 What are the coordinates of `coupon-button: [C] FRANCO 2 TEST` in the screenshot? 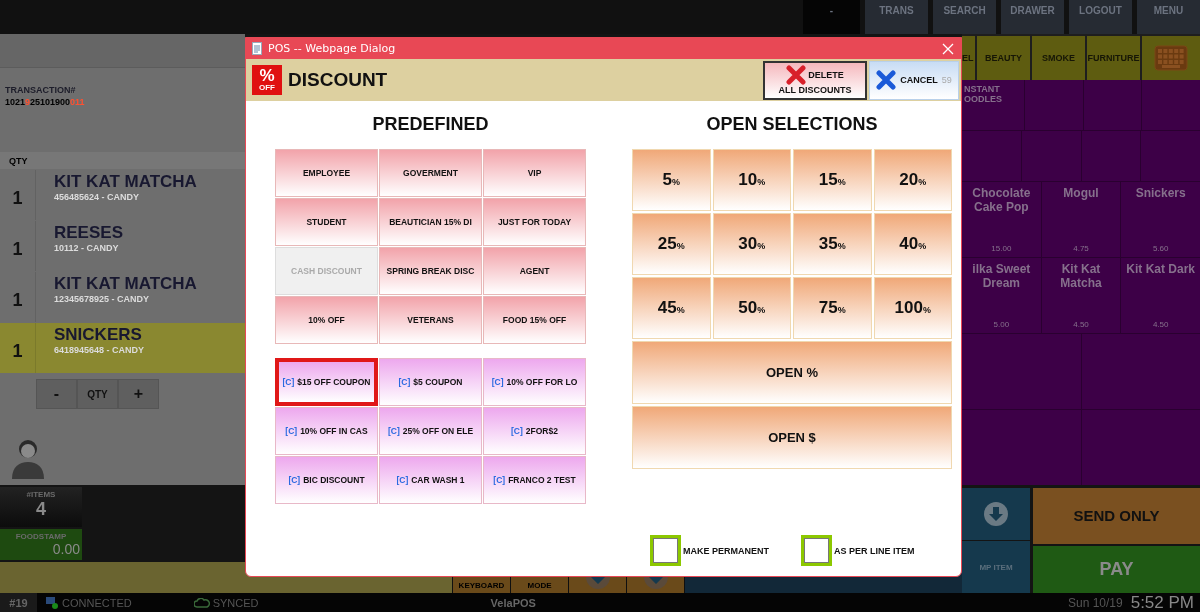 It's located at (534, 480).